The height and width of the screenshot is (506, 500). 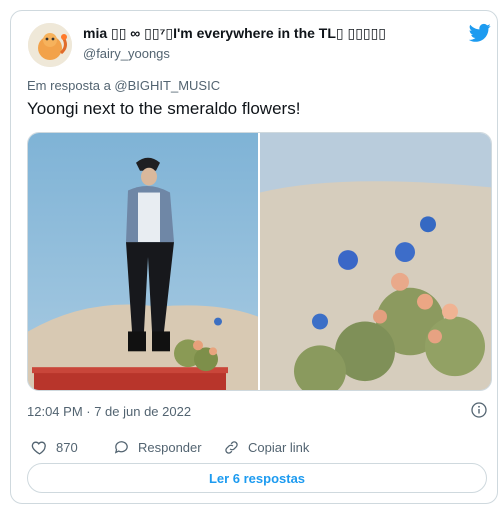 I want to click on tweet-text: Yoongi next to the smeraldo flowers!, so click(x=164, y=108).